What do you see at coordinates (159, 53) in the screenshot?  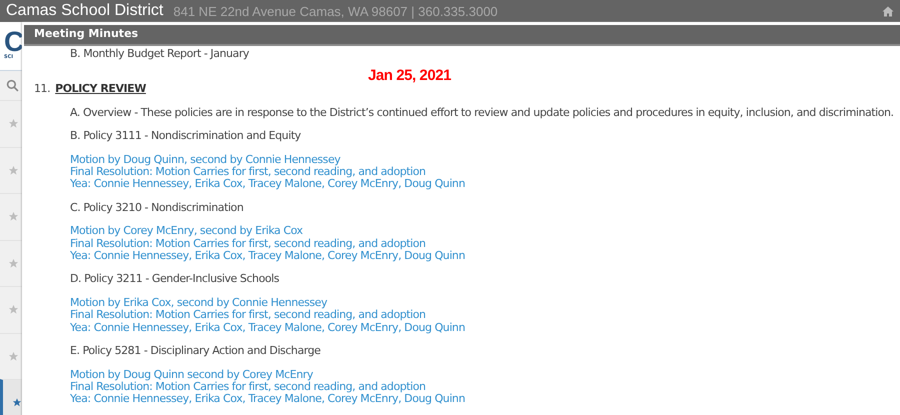 I see `agenda-item: B. Monthly Budget Report - January` at bounding box center [159, 53].